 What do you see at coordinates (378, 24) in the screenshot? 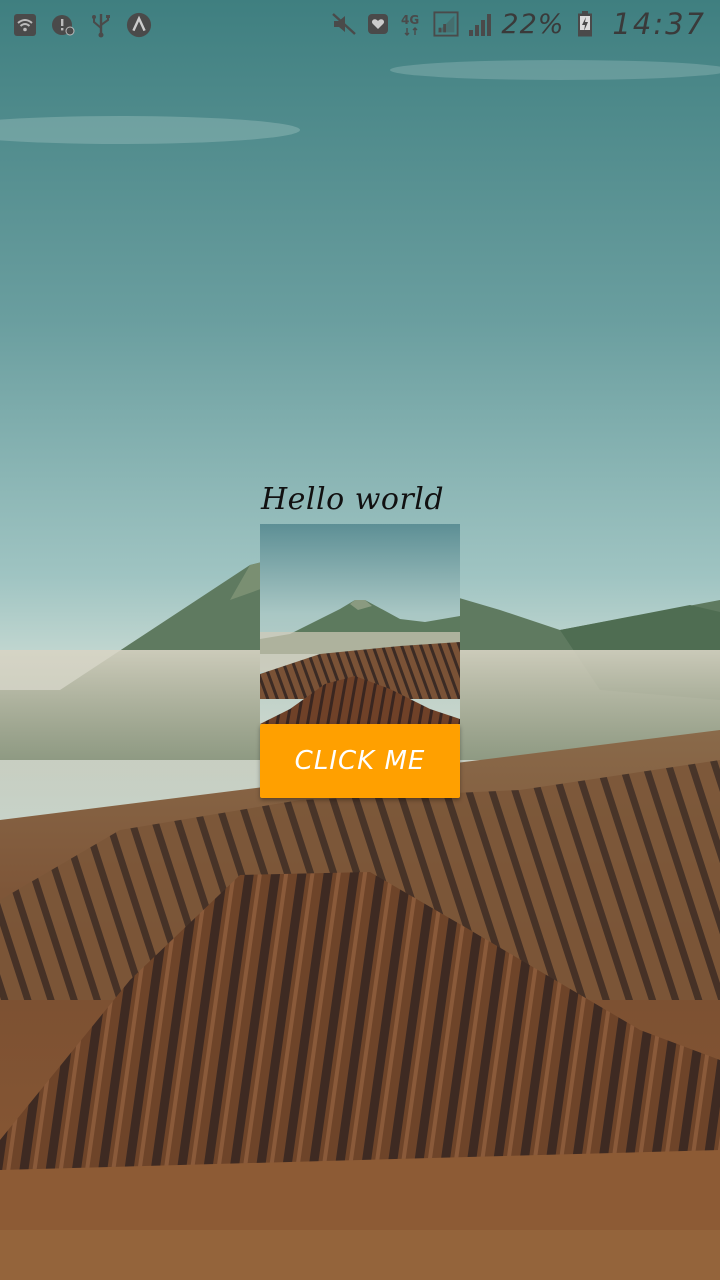
I see `heart-shield-icon` at bounding box center [378, 24].